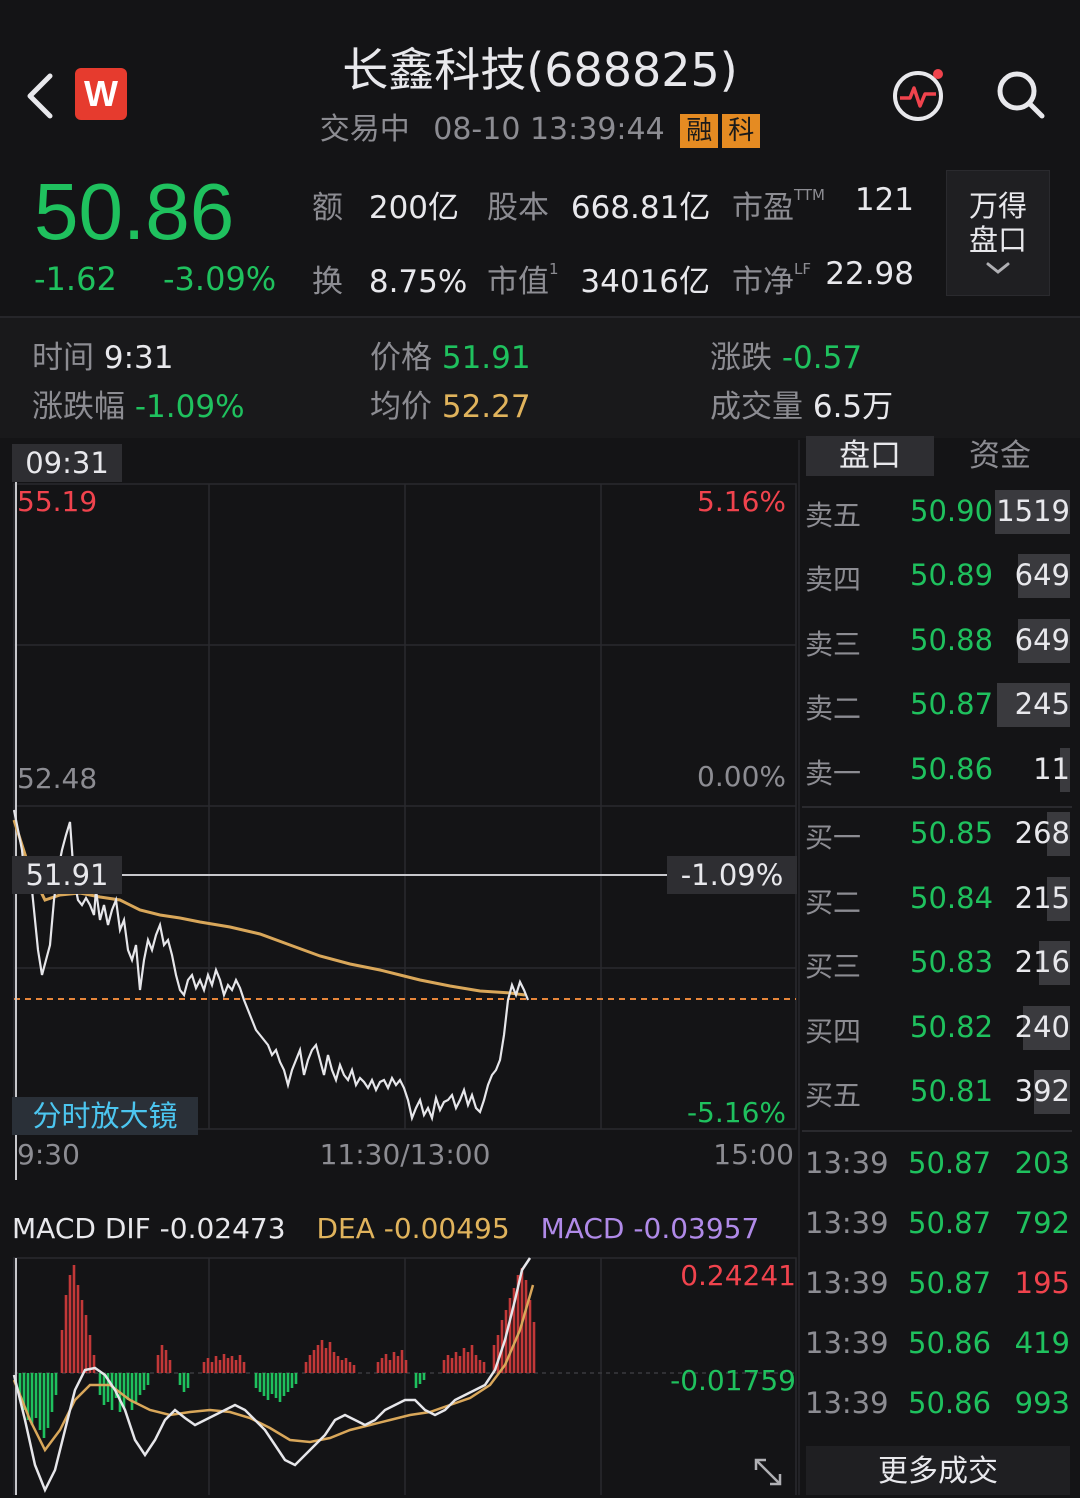 This screenshot has height=1498, width=1080. What do you see at coordinates (736, 1112) in the screenshot?
I see `pct-low-label: -5.16%` at bounding box center [736, 1112].